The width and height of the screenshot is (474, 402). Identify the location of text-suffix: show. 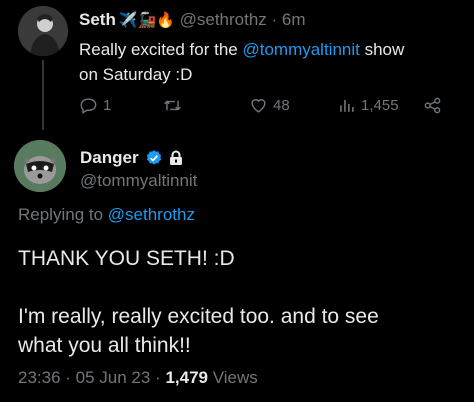
(382, 49).